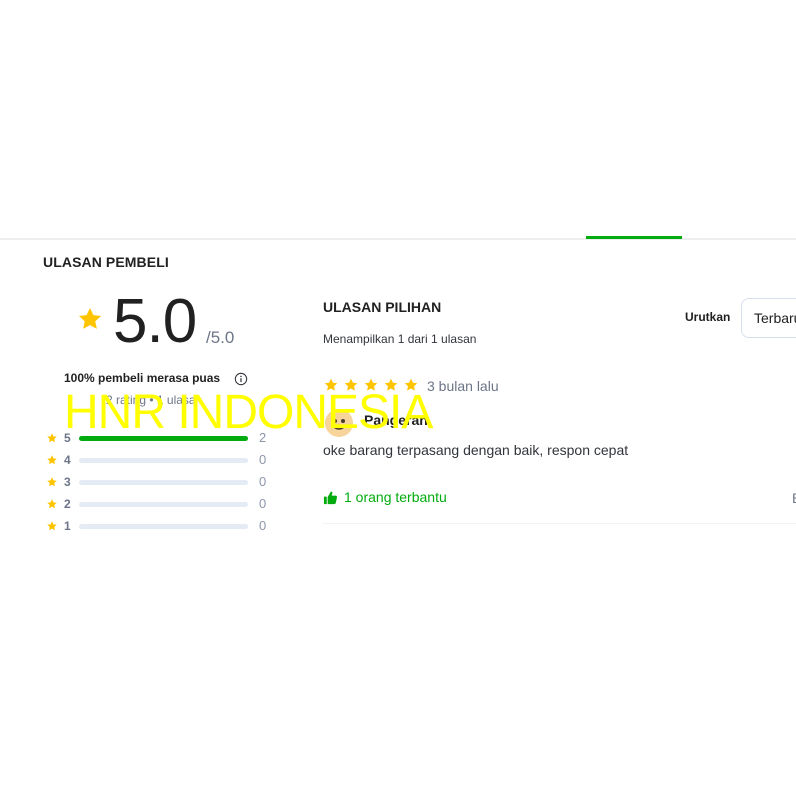  I want to click on rating-row-stars: 3, so click(67, 482).